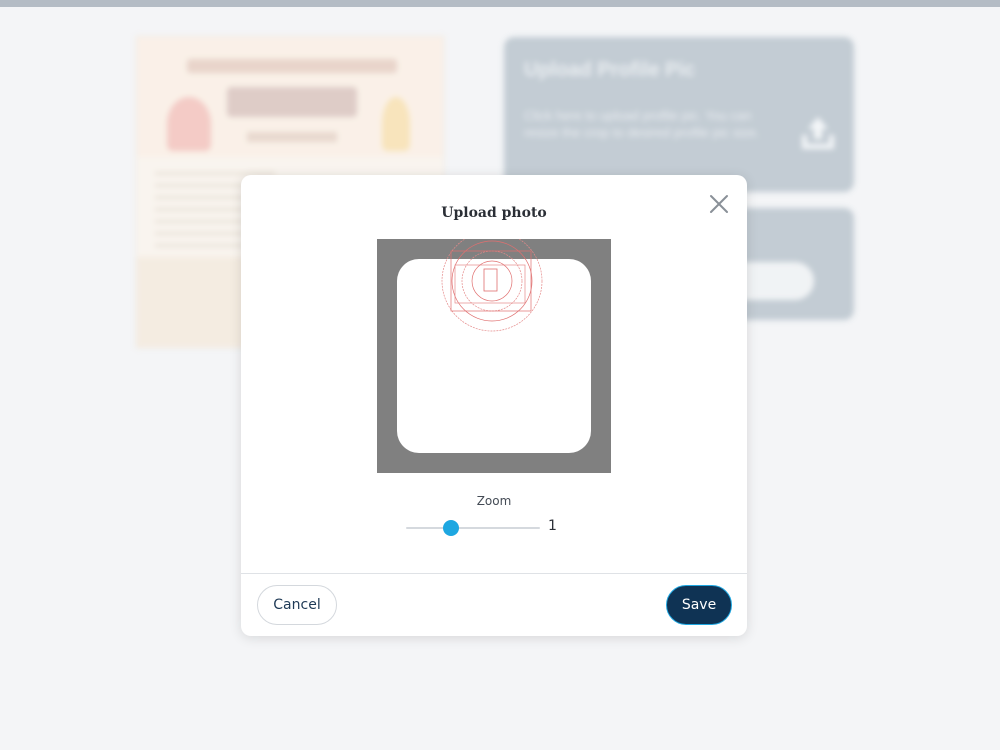  Describe the element at coordinates (719, 204) in the screenshot. I see `close-icon` at that location.